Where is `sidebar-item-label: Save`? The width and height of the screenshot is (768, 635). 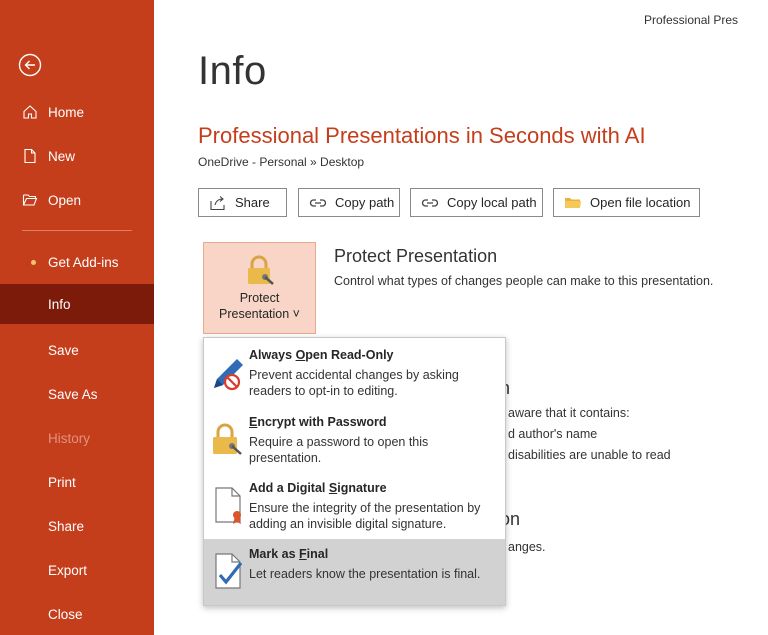
sidebar-item-label: Save is located at coordinates (63, 350).